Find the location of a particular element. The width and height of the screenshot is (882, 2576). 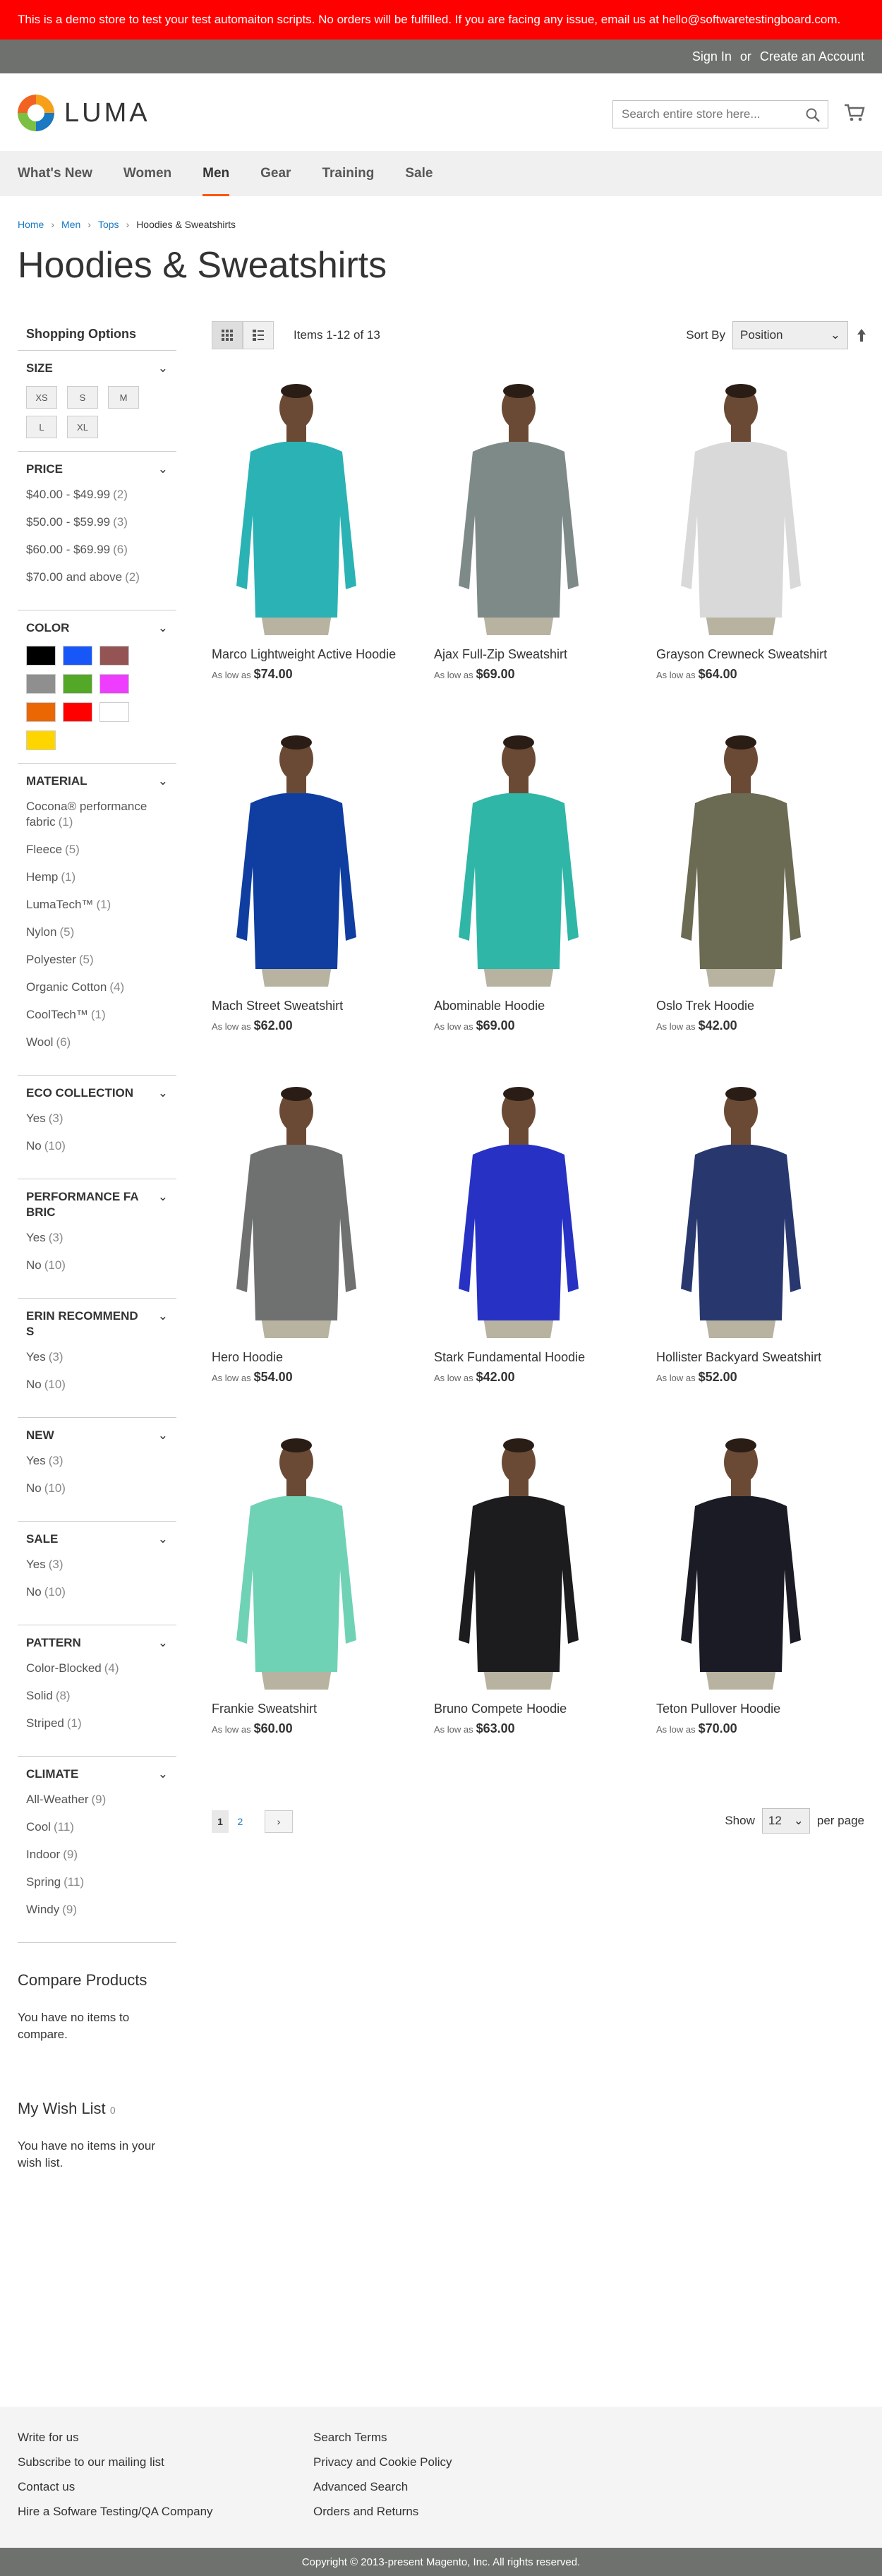

product-name: Abominable Hoodie is located at coordinates (545, 1005).